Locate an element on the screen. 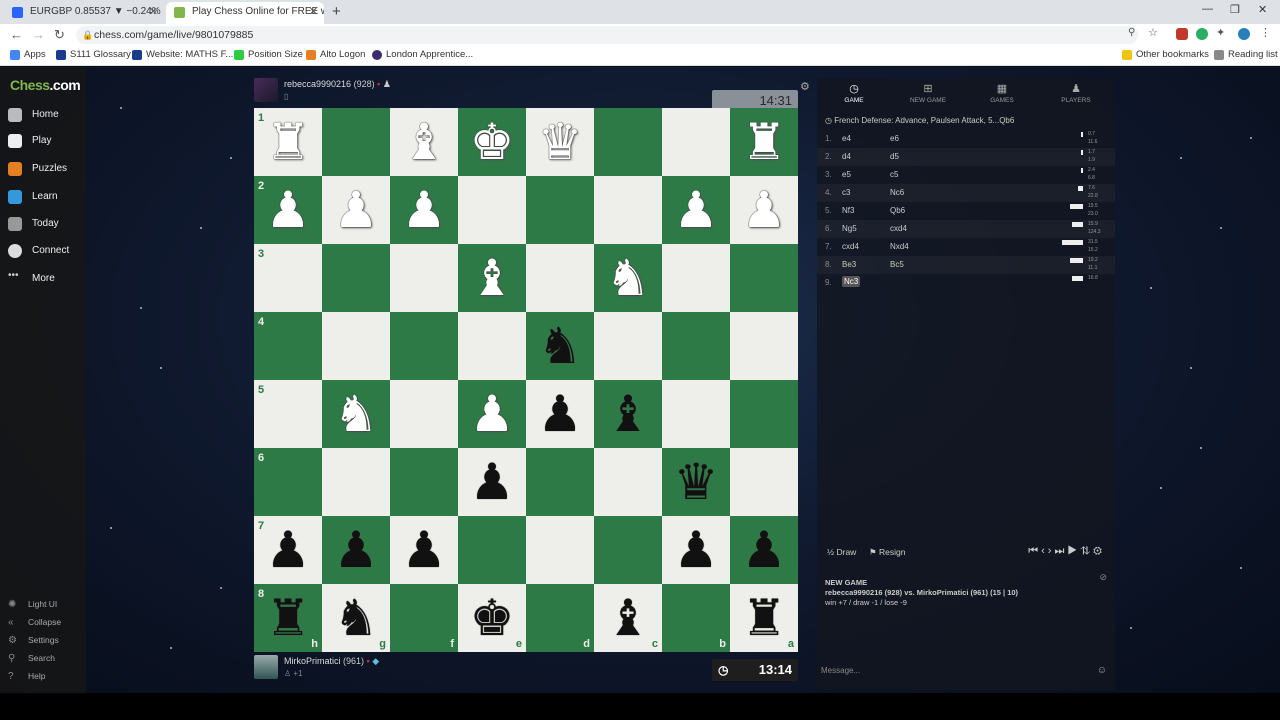 The height and width of the screenshot is (720, 1280). square-f8: f is located at coordinates (424, 618).